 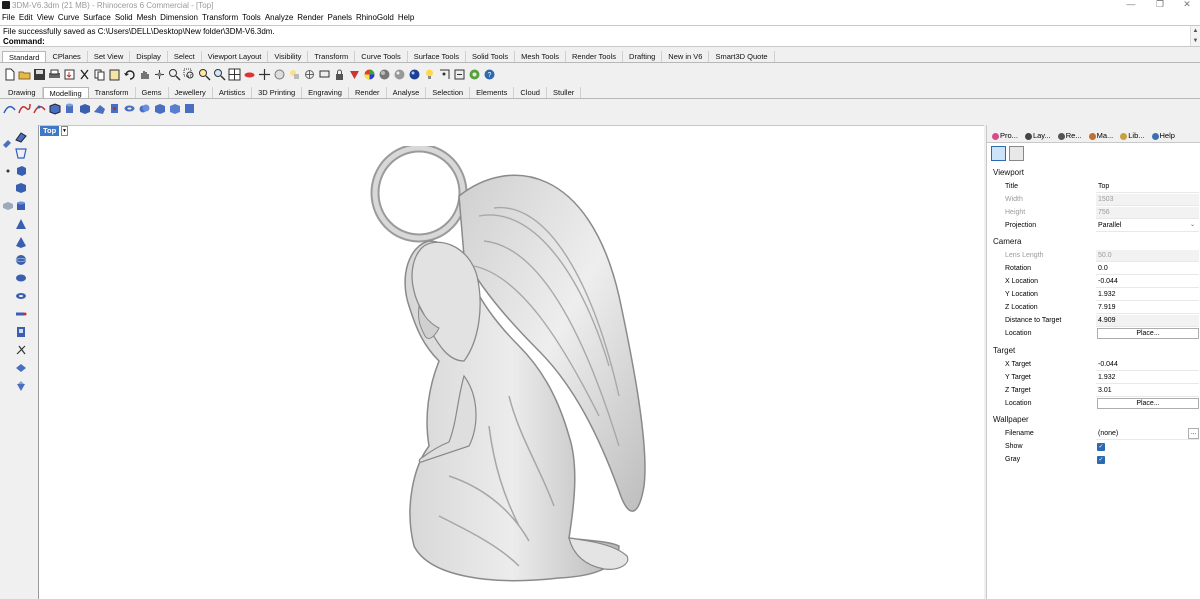 What do you see at coordinates (1131, 5) in the screenshot?
I see `minimize-button: —` at bounding box center [1131, 5].